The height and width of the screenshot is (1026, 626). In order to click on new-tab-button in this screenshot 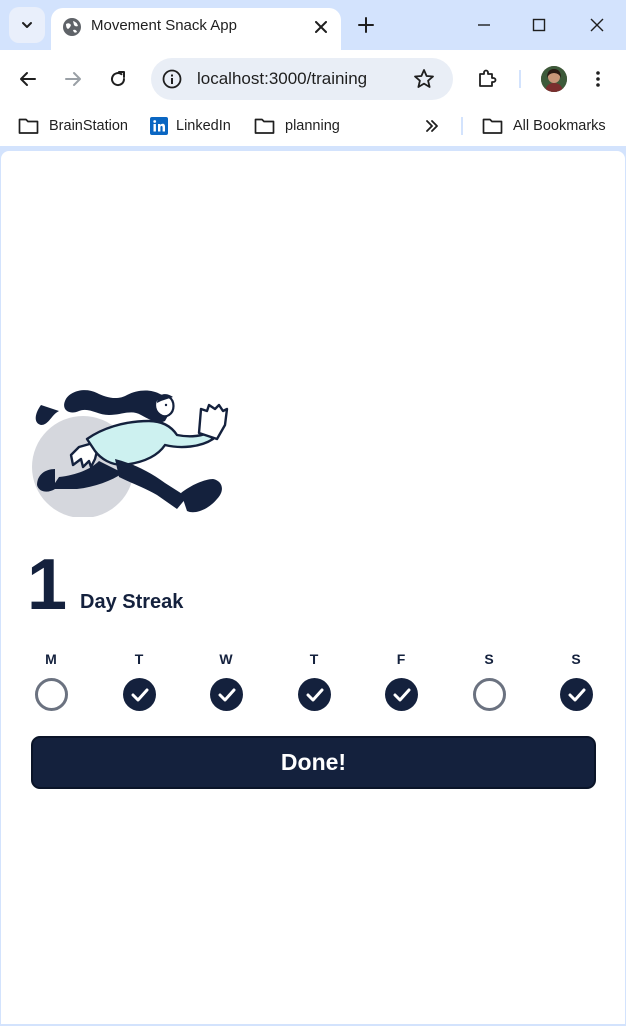, I will do `click(366, 25)`.